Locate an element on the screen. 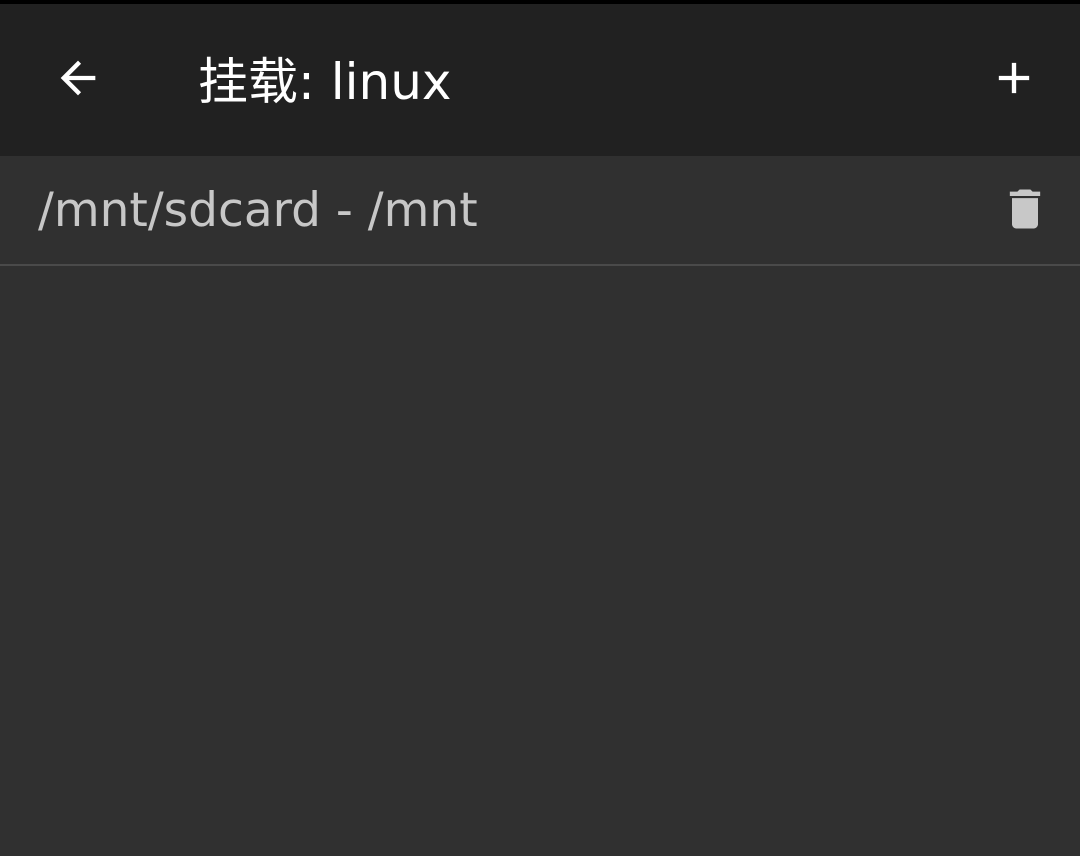 The width and height of the screenshot is (1080, 856). mount-list-item: /mnt/sdcard - /mnt is located at coordinates (540, 211).